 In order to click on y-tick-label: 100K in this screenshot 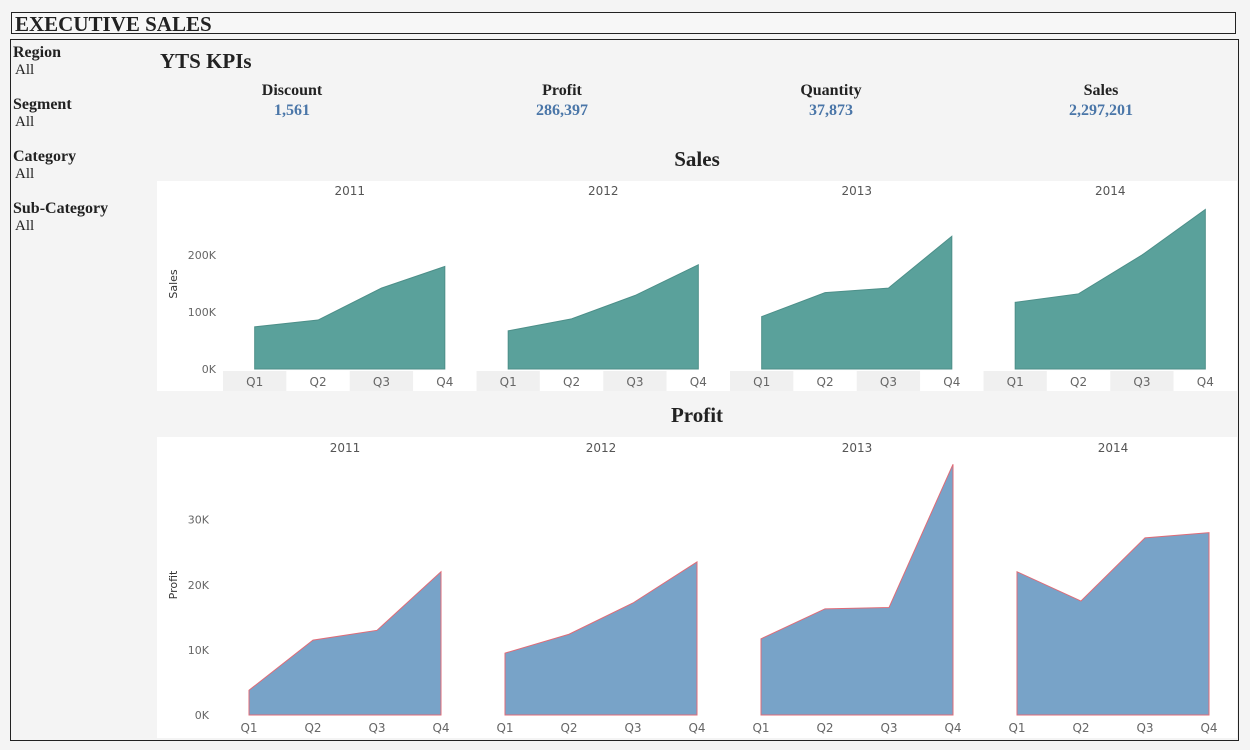, I will do `click(202, 312)`.